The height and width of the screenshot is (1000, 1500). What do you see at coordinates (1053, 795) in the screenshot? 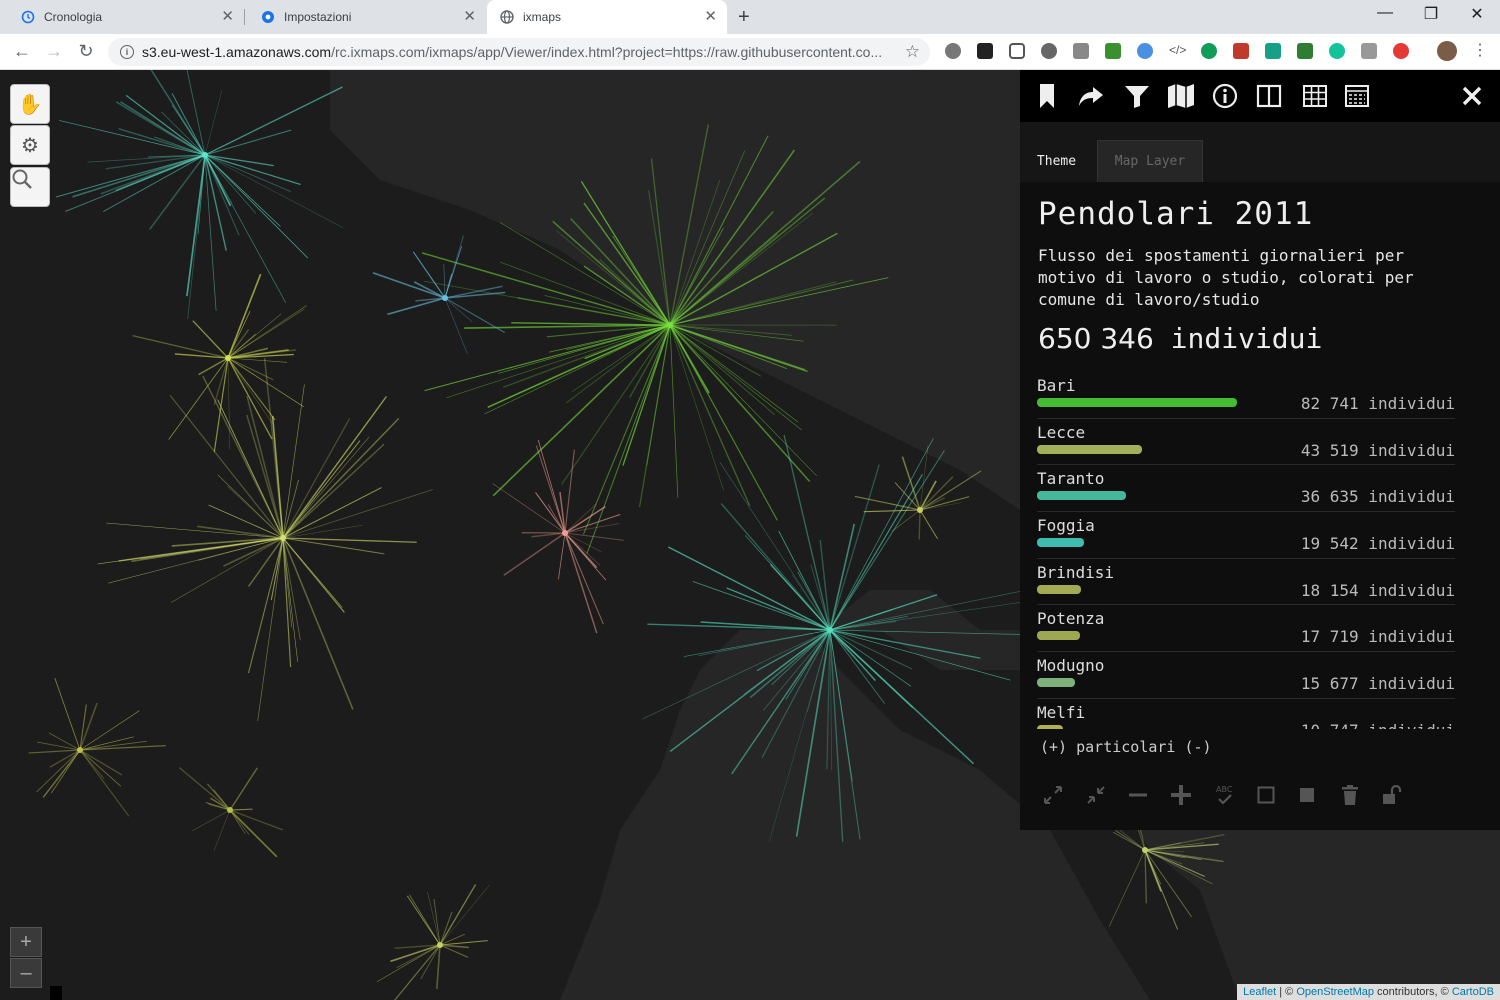
I see `expand-icon` at bounding box center [1053, 795].